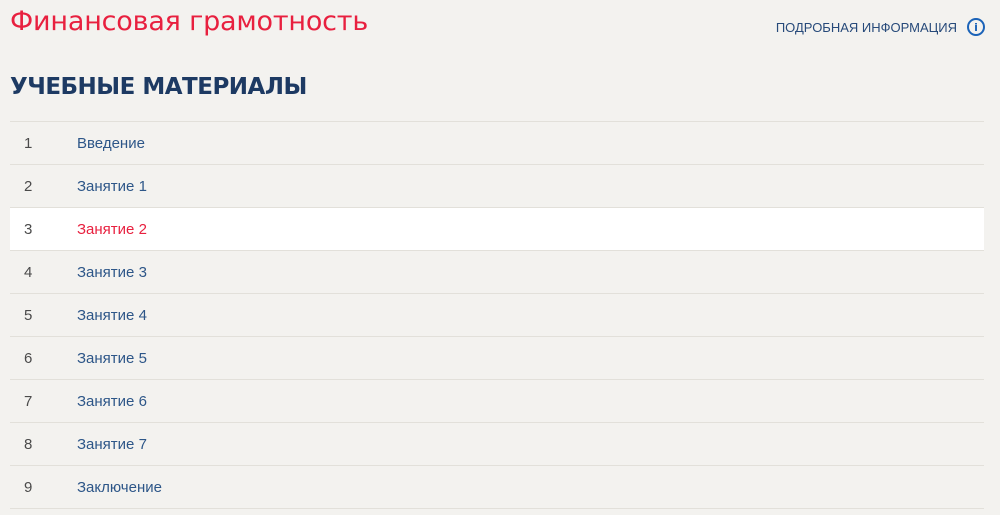 Image resolution: width=1000 pixels, height=515 pixels. Describe the element at coordinates (497, 229) in the screenshot. I see `material-item-lesson-2: 3 Занятие 2` at that location.